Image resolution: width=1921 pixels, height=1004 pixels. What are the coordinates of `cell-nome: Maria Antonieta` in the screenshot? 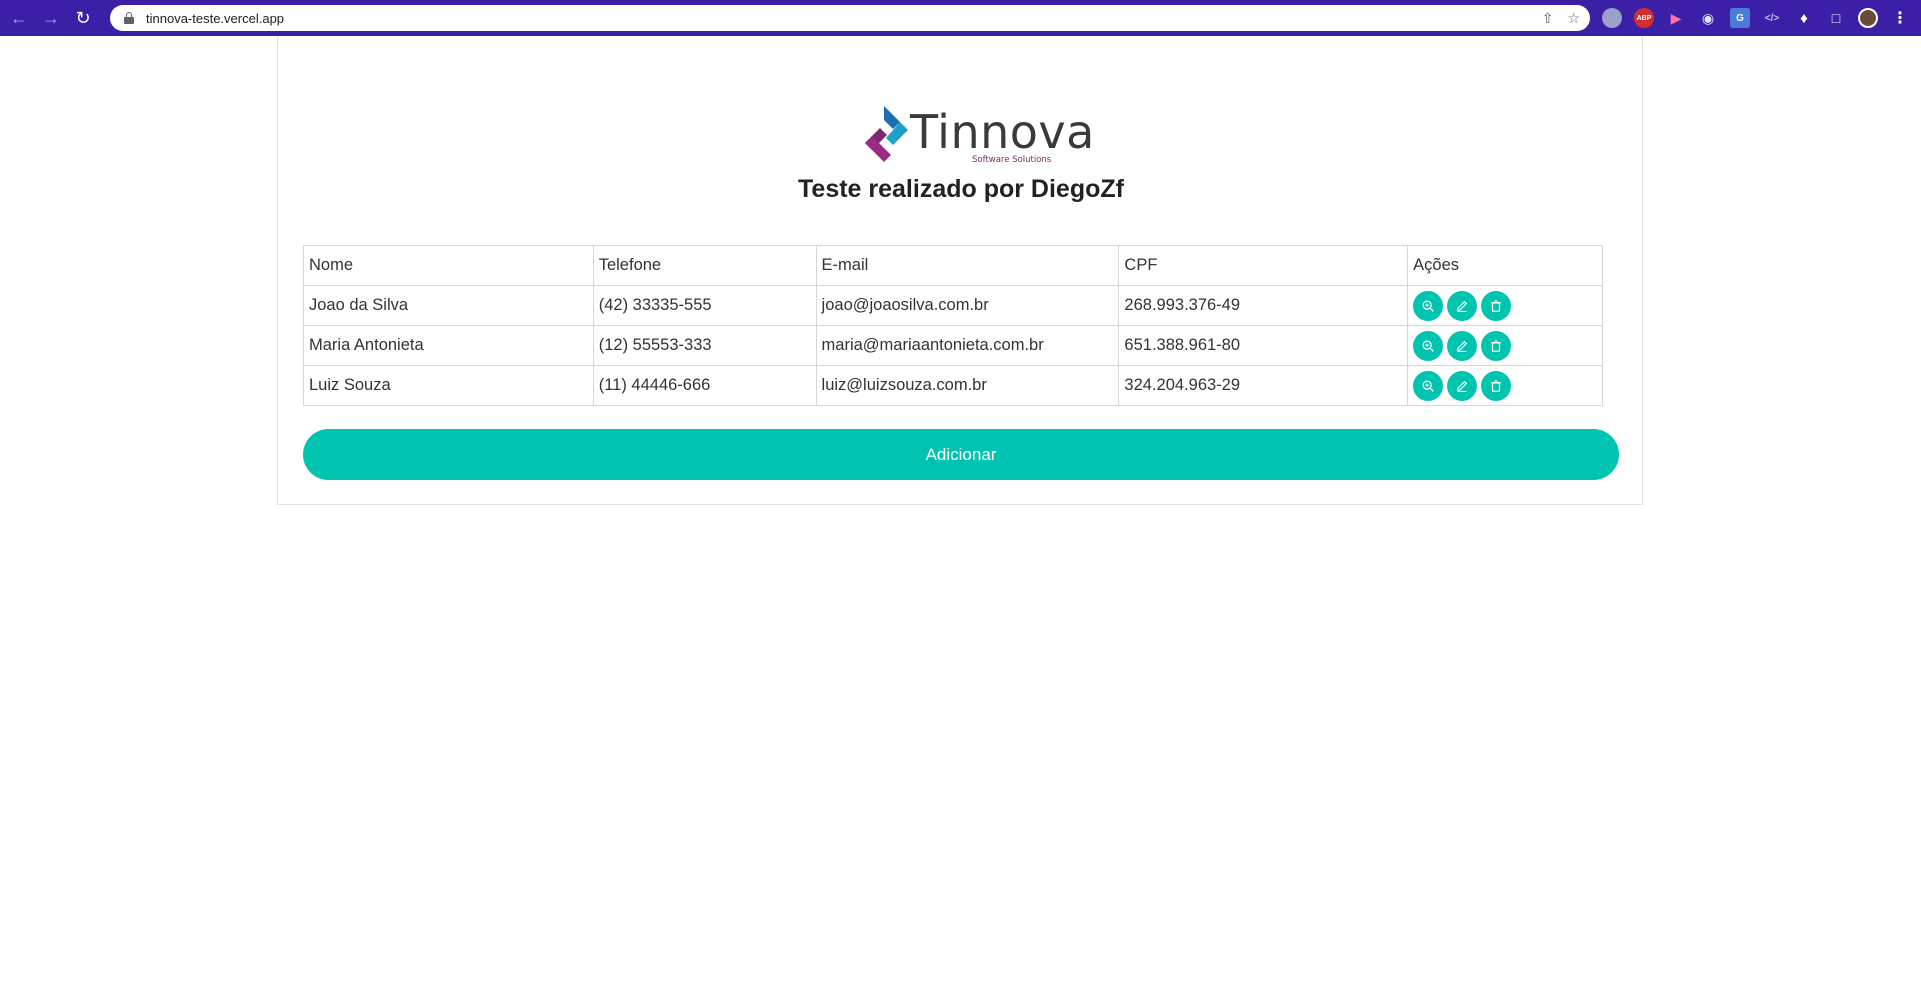 It's located at (448, 345).